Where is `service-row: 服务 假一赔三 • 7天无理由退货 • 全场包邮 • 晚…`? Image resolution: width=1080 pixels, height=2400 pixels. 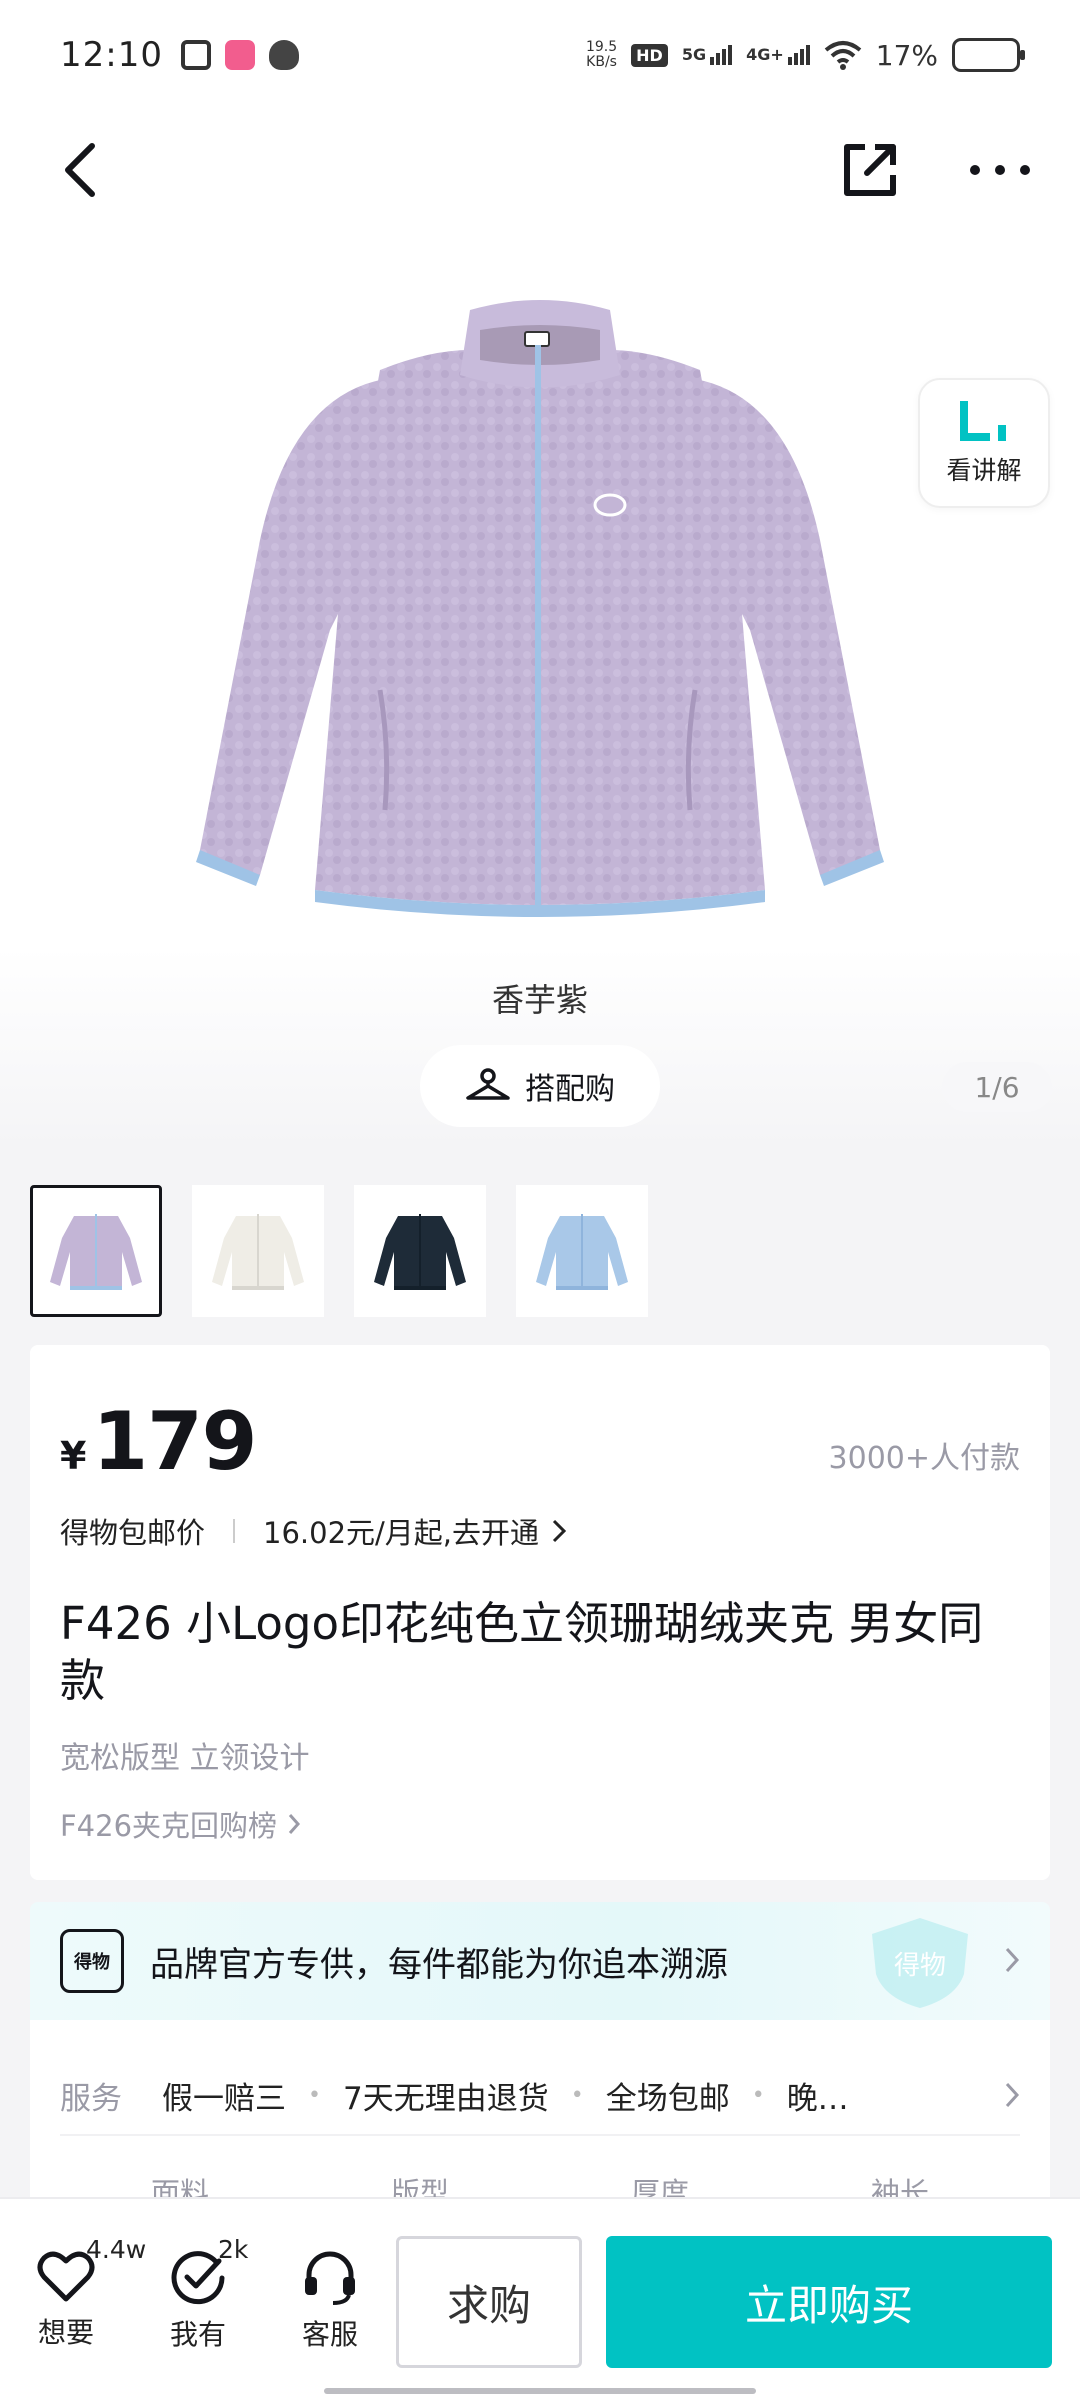 service-row: 服务 假一赔三 • 7天无理由退货 • 全场包邮 • 晚… is located at coordinates (540, 2095).